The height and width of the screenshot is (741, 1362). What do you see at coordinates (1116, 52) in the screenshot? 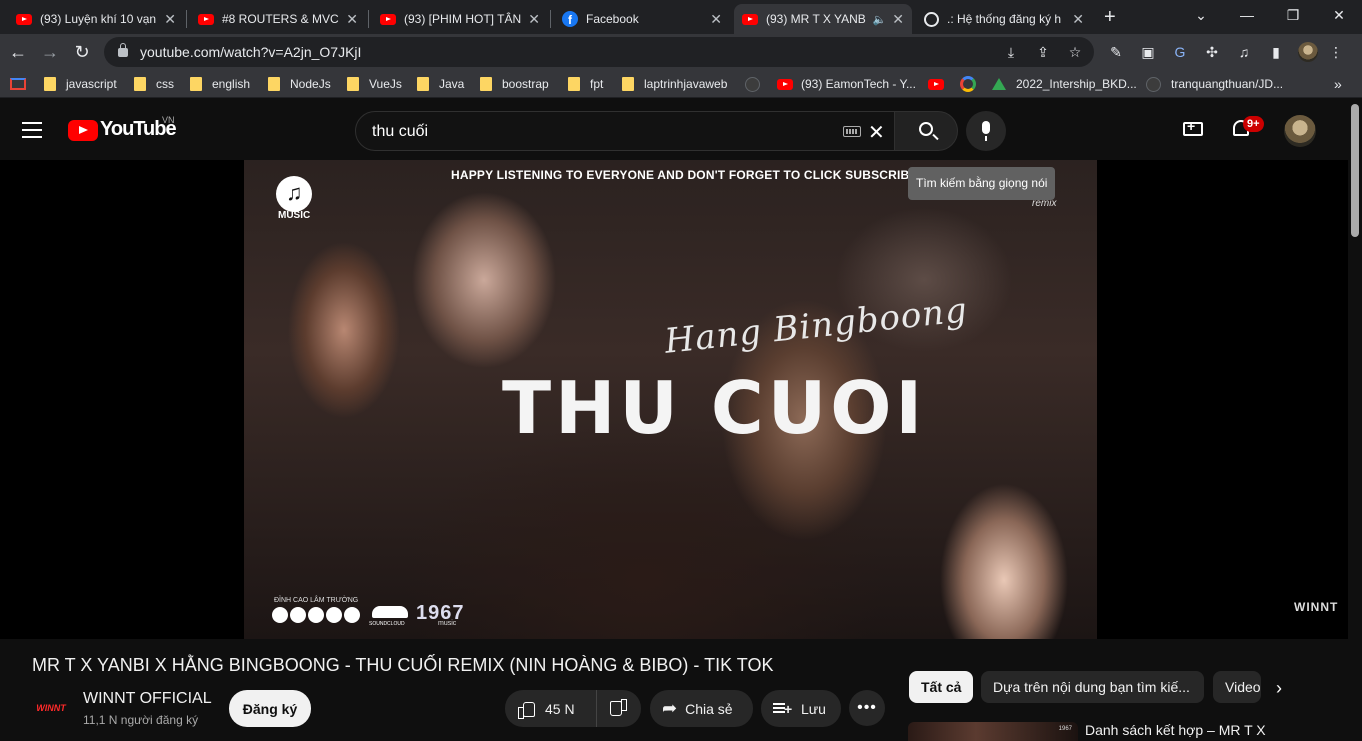
I see `pen-extension-icon: ✎` at bounding box center [1116, 52].